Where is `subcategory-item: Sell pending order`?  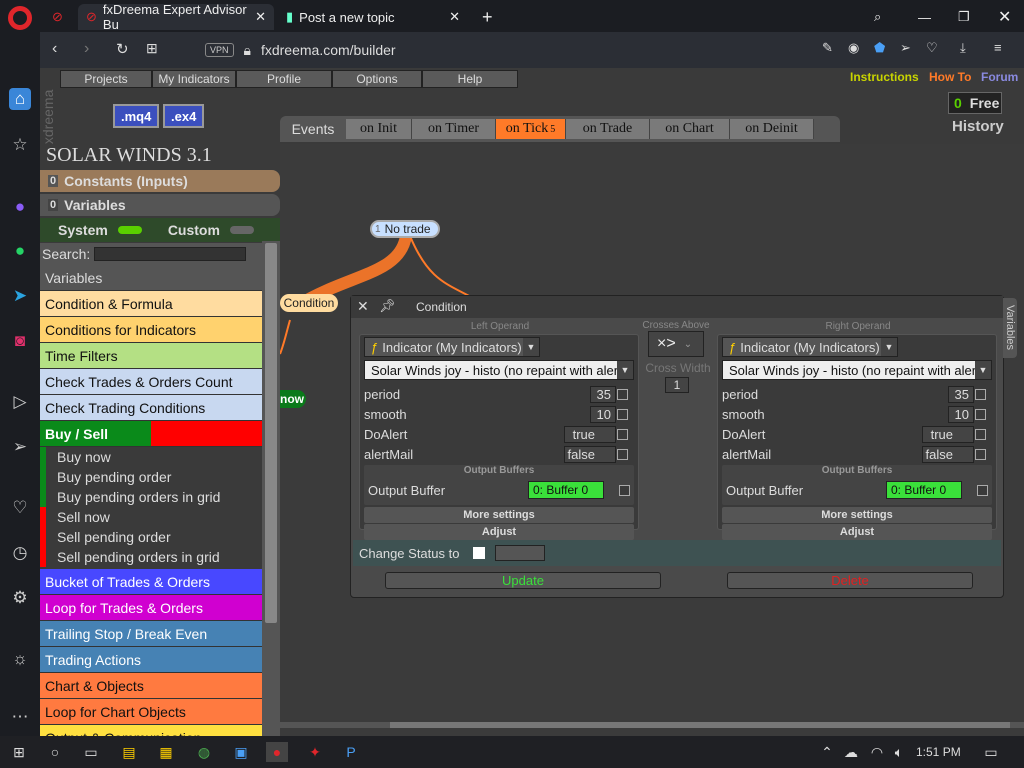 subcategory-item: Sell pending order is located at coordinates (151, 537).